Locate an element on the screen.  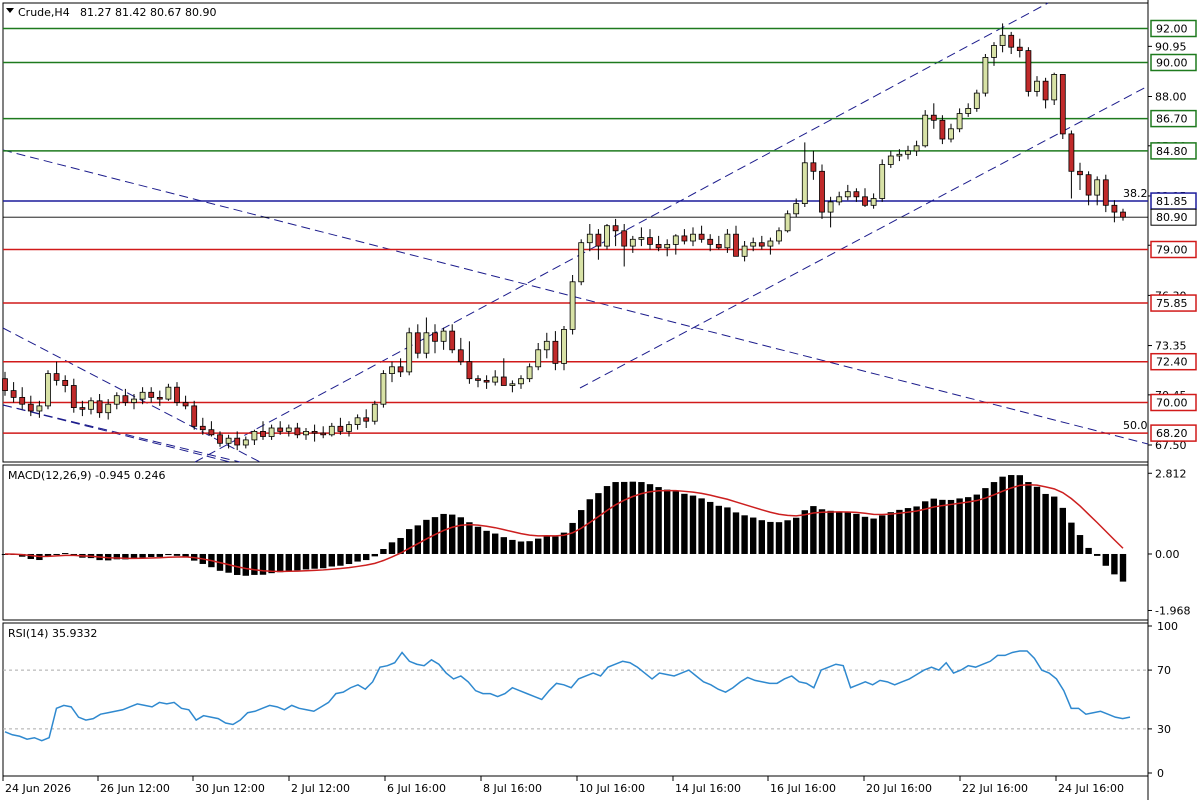
level-label: 84.80 is located at coordinates (1172, 151).